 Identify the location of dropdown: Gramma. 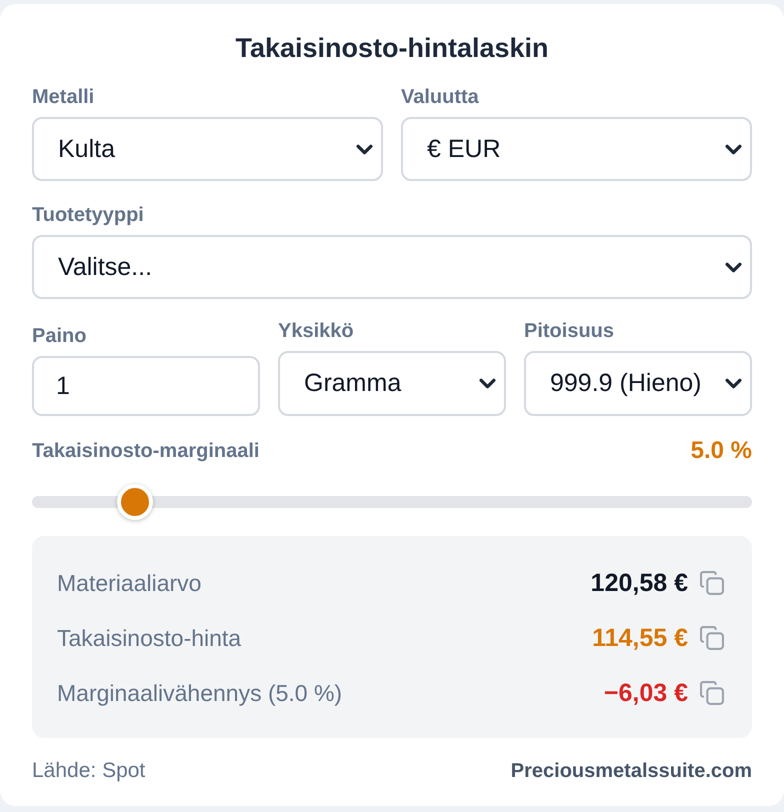
(392, 383).